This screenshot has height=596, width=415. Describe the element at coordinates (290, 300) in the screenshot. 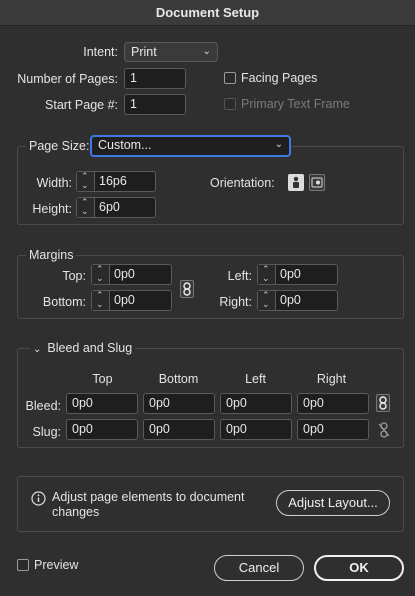

I see `margin-right-value: 0p0` at that location.